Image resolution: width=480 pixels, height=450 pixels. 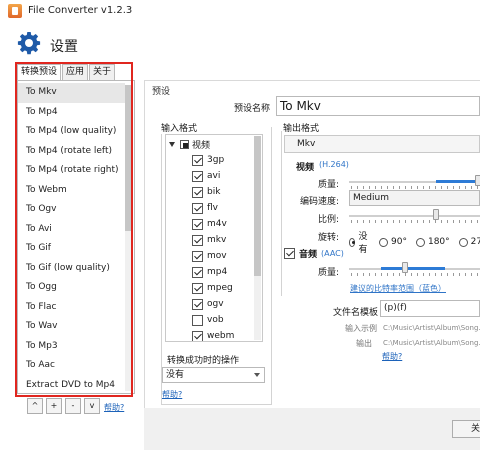 What do you see at coordinates (71, 269) in the screenshot?
I see `preset-item-gif-low: To Gif (low quality)` at bounding box center [71, 269].